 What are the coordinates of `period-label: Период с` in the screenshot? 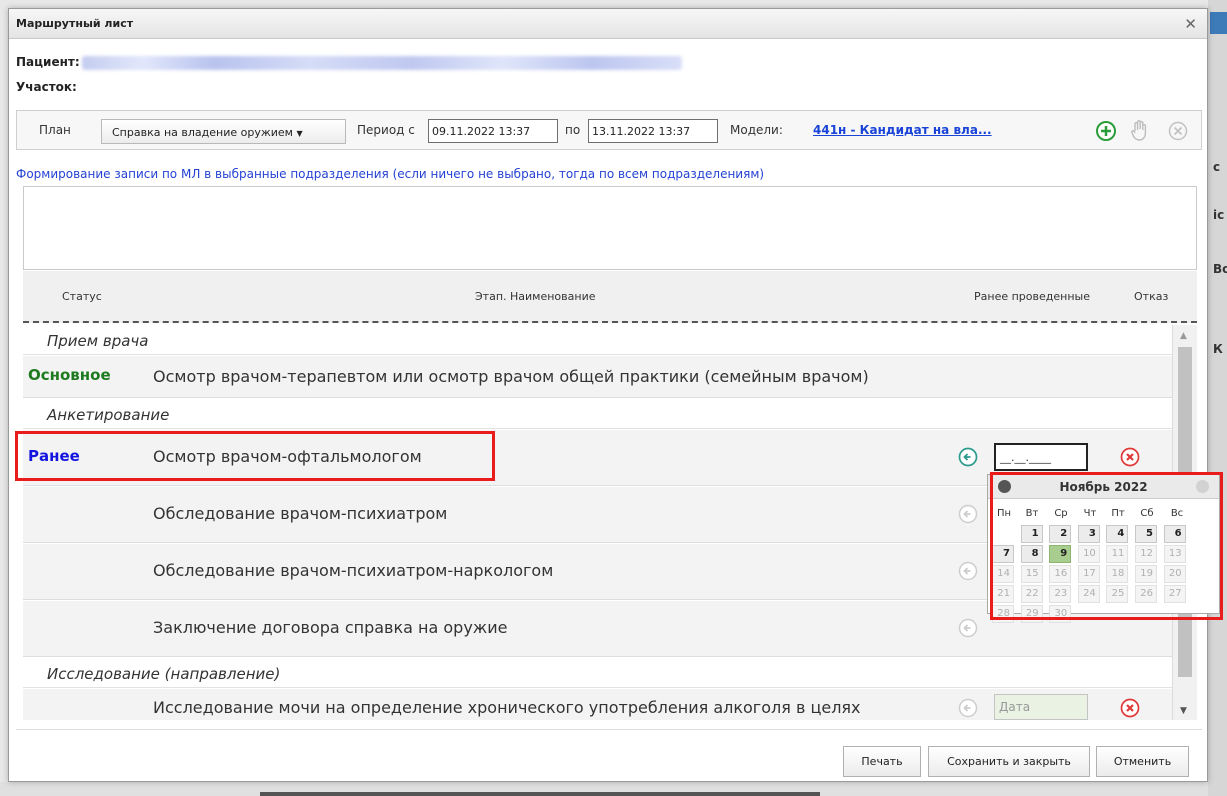 It's located at (386, 130).